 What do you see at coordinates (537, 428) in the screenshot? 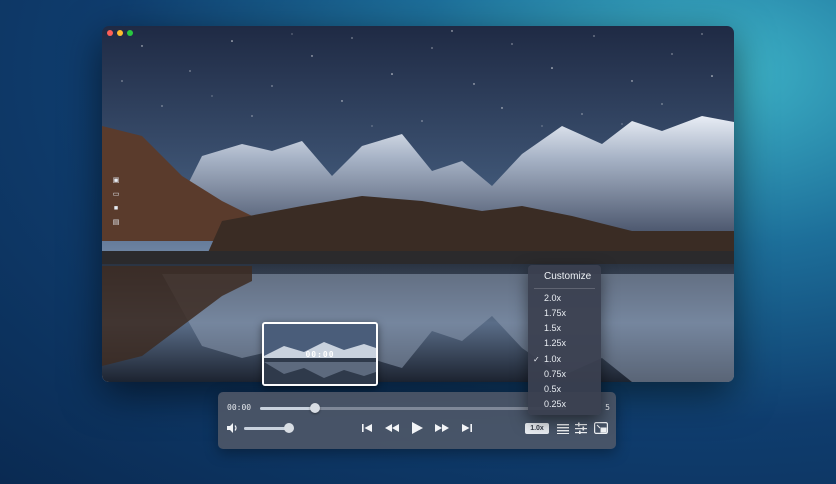
I see `speed-button: 1.0x` at bounding box center [537, 428].